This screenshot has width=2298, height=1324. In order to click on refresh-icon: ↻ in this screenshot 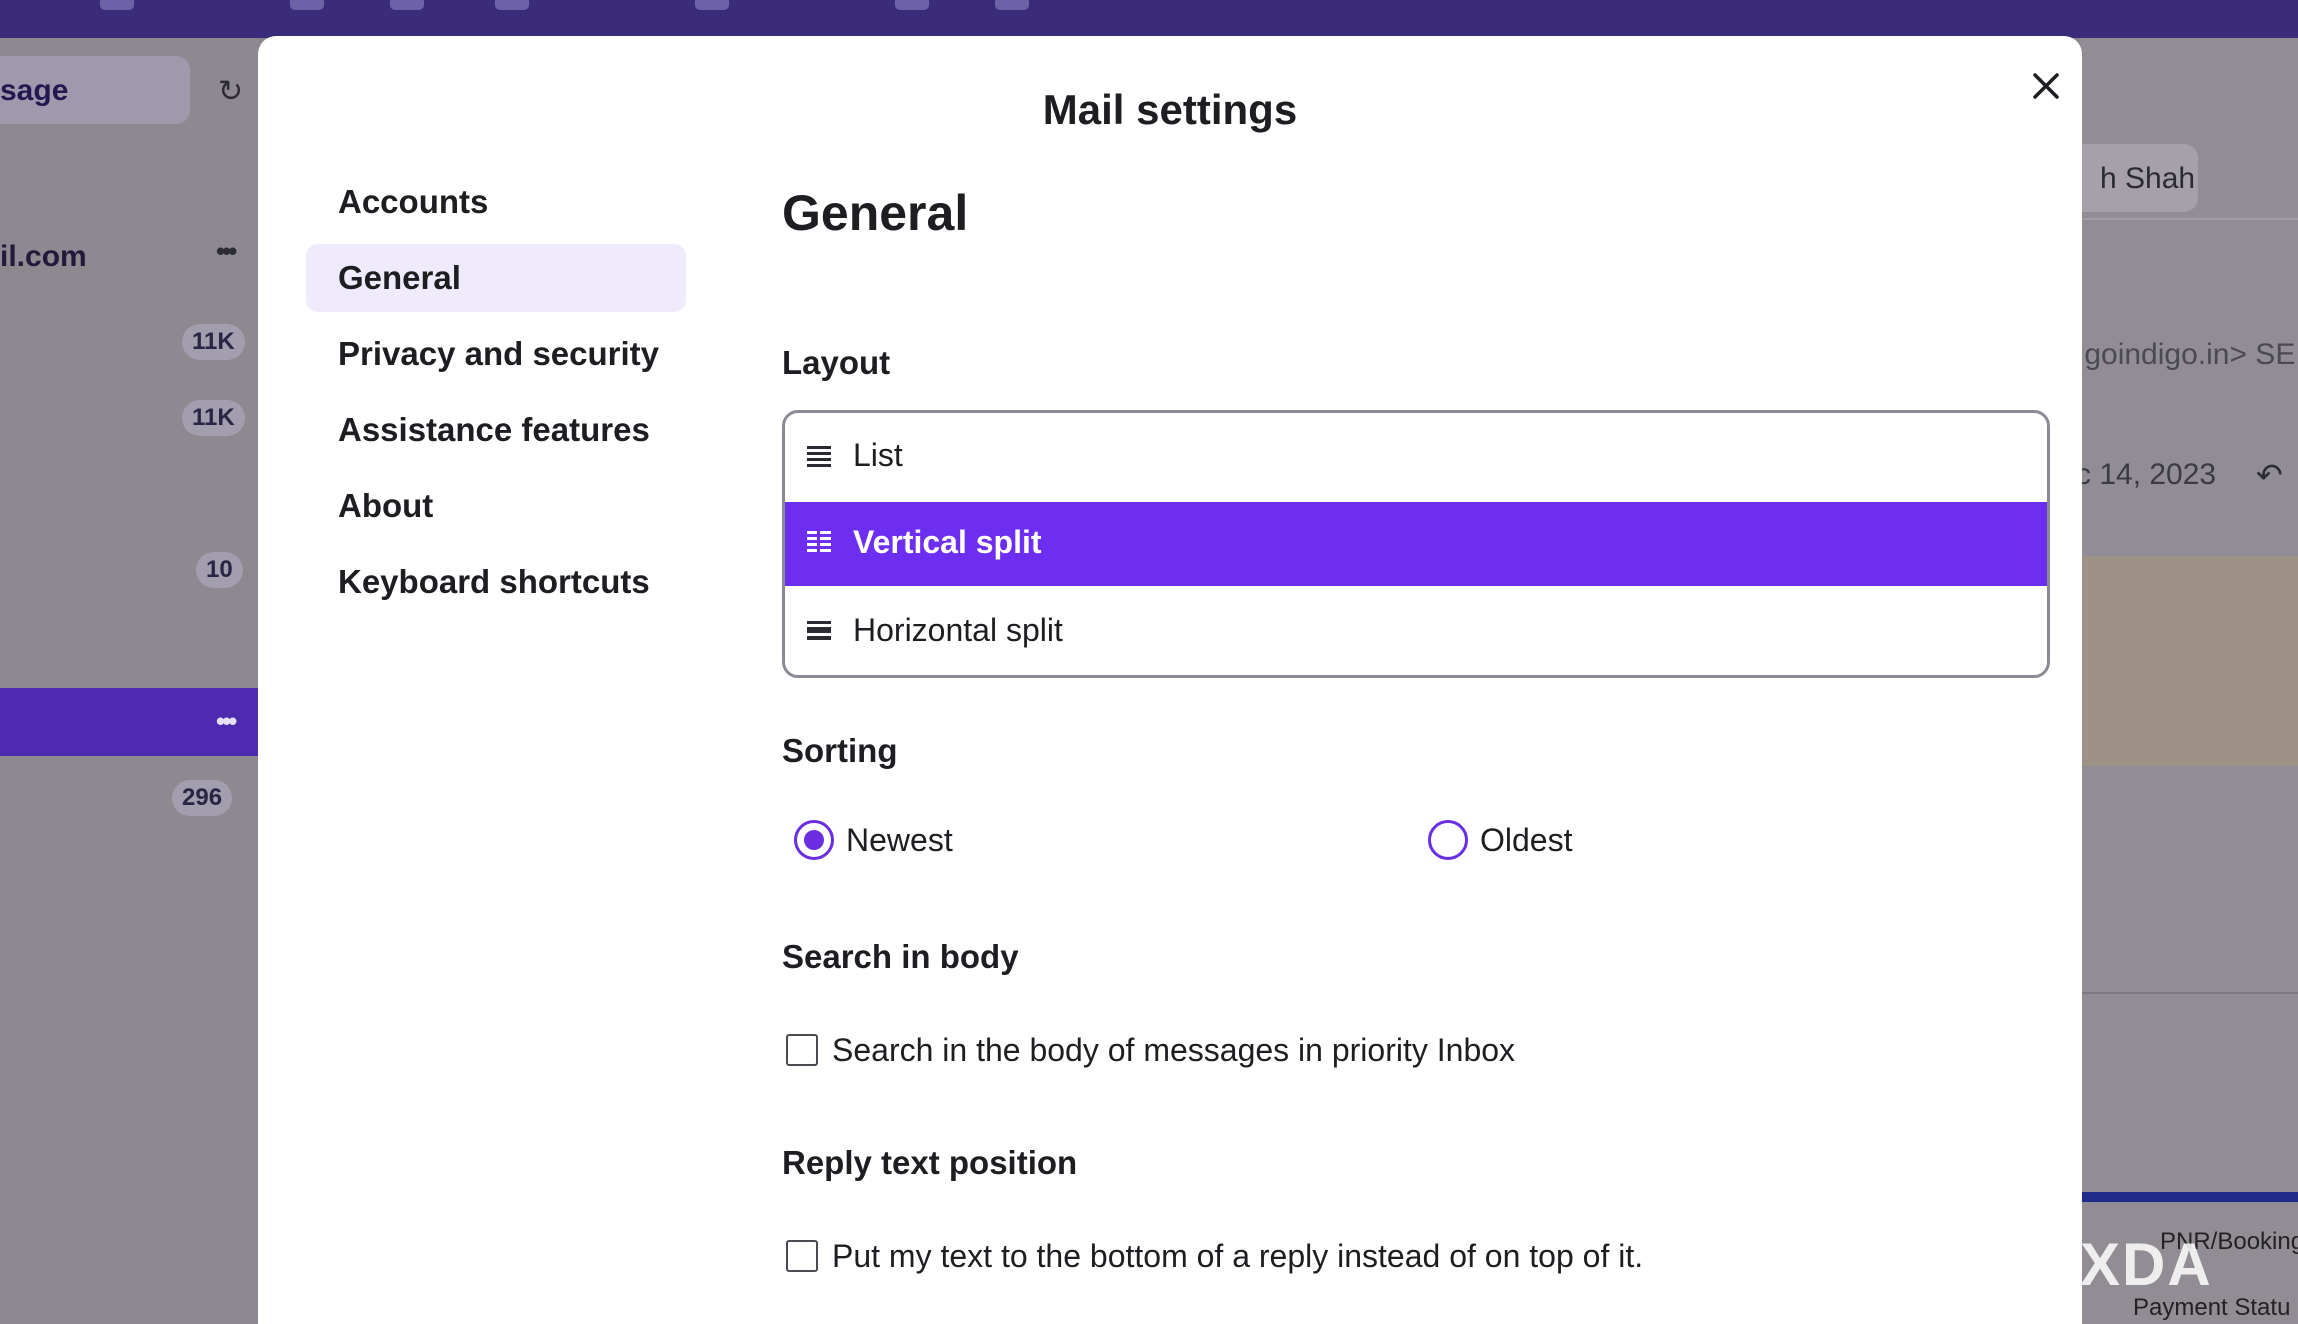, I will do `click(230, 91)`.